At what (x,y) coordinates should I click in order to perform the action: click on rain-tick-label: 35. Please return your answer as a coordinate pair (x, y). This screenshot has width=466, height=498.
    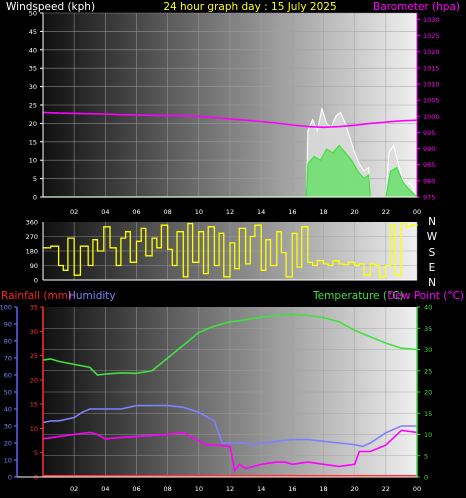
    Looking at the image, I should click on (34, 308).